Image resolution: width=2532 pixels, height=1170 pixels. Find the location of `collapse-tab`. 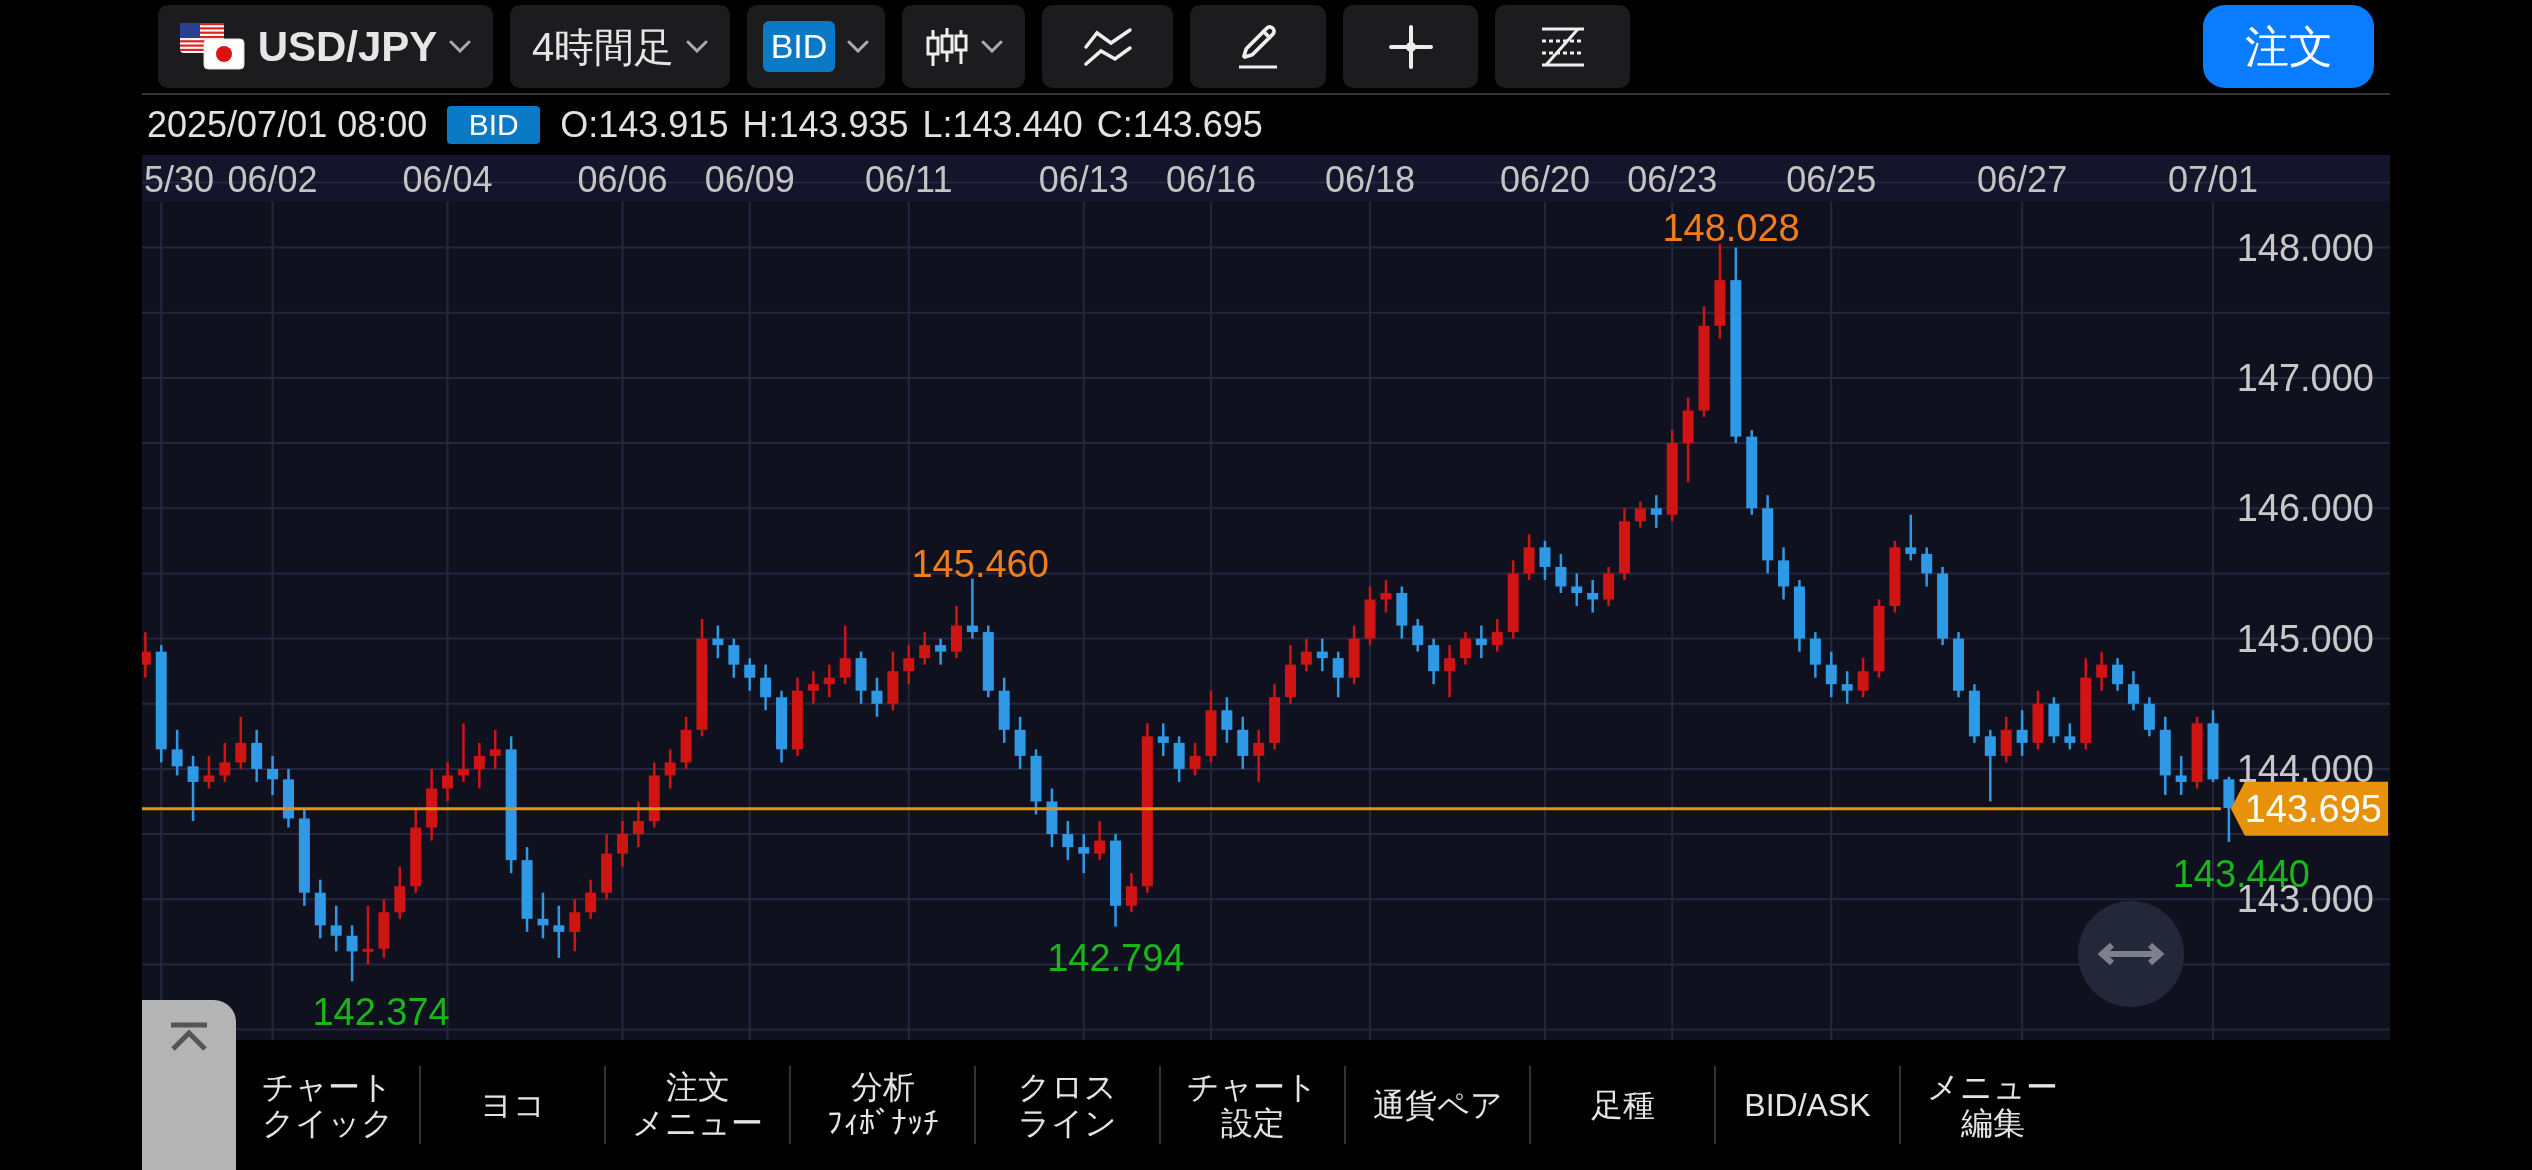

collapse-tab is located at coordinates (189, 1085).